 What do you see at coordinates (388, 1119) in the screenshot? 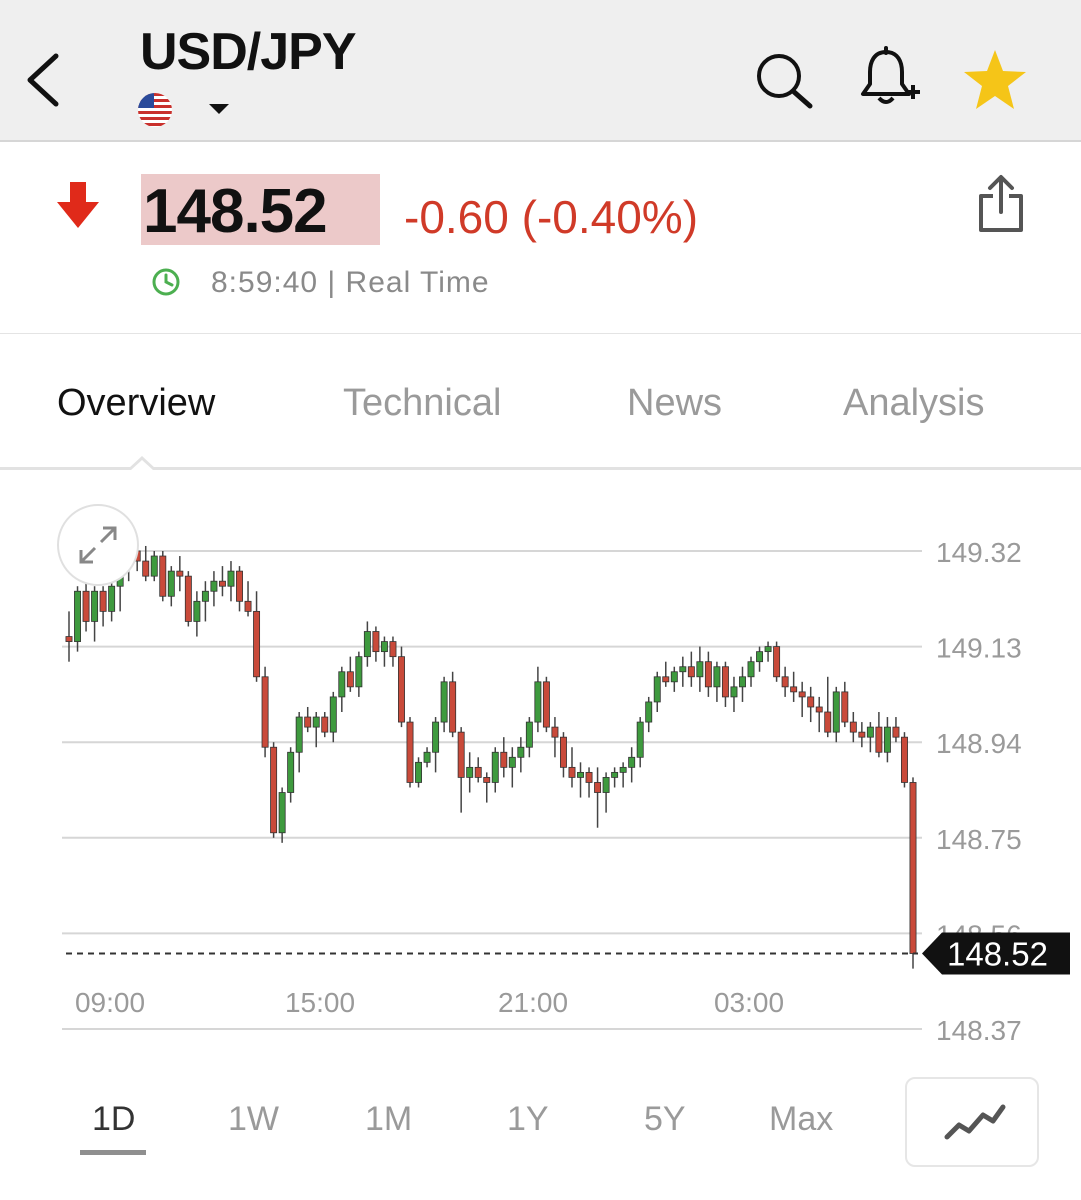
I see `range-1m: 1M` at bounding box center [388, 1119].